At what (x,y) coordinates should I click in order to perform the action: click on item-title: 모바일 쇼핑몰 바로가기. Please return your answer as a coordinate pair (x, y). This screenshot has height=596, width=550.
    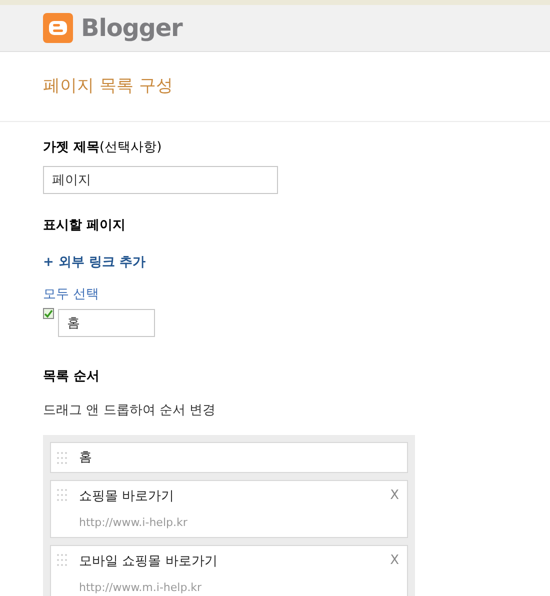
    Looking at the image, I should click on (148, 562).